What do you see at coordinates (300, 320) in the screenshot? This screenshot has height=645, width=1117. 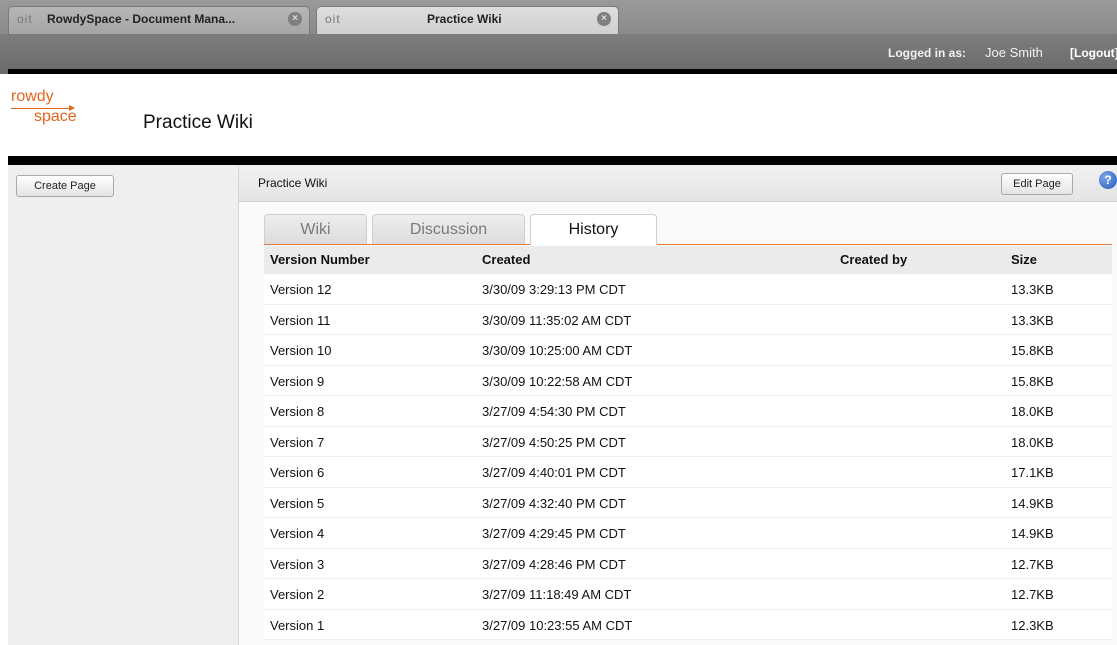 I see `version-link: Version 11` at bounding box center [300, 320].